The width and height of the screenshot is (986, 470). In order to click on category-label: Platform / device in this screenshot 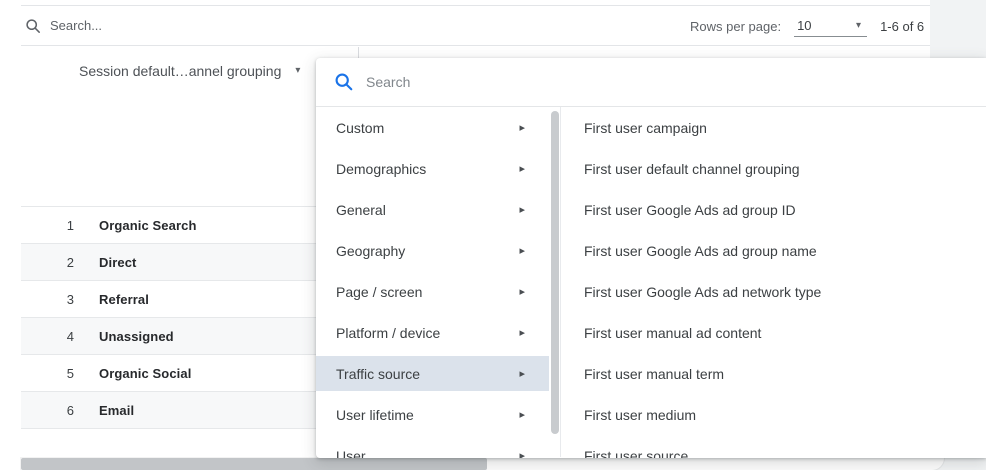, I will do `click(388, 332)`.